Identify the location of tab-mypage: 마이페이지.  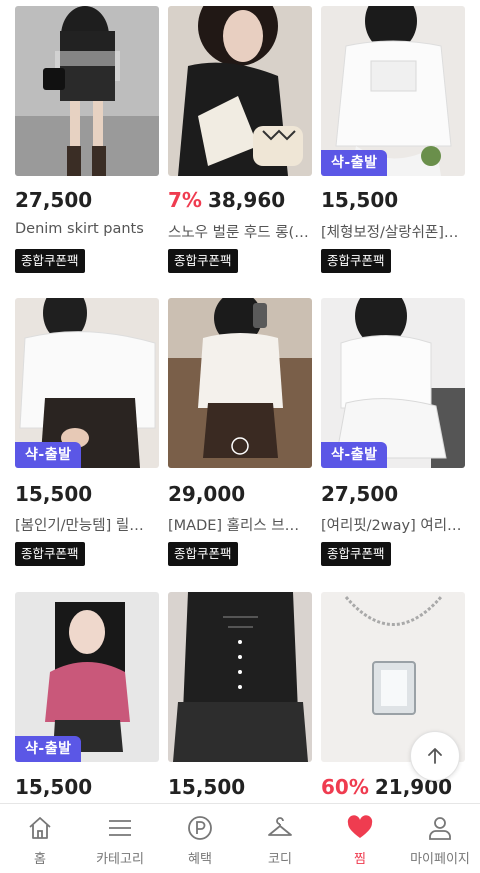
(440, 838).